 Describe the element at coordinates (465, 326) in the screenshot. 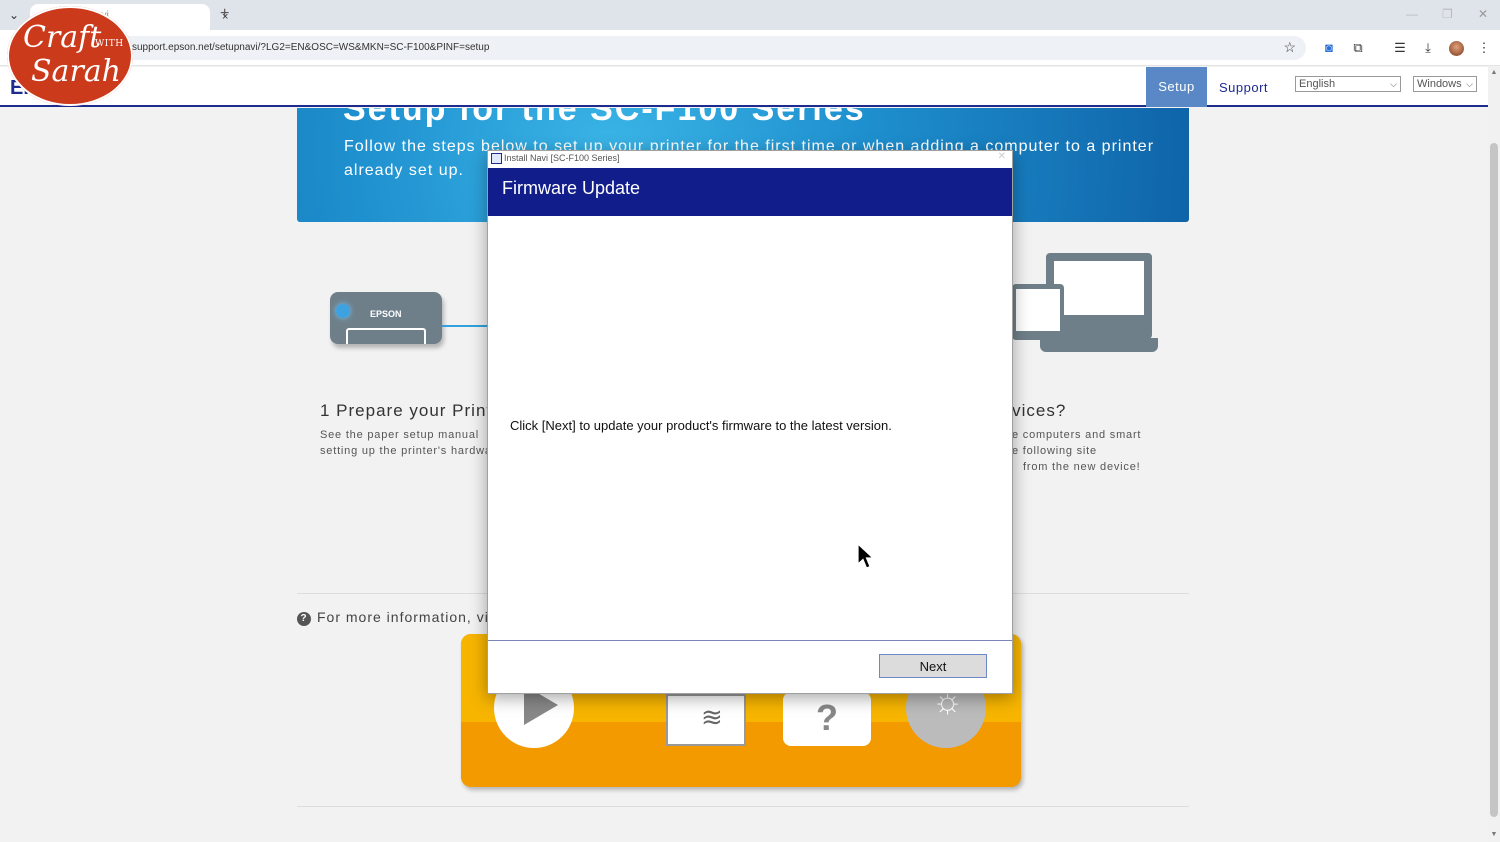

I see `connection-line` at that location.